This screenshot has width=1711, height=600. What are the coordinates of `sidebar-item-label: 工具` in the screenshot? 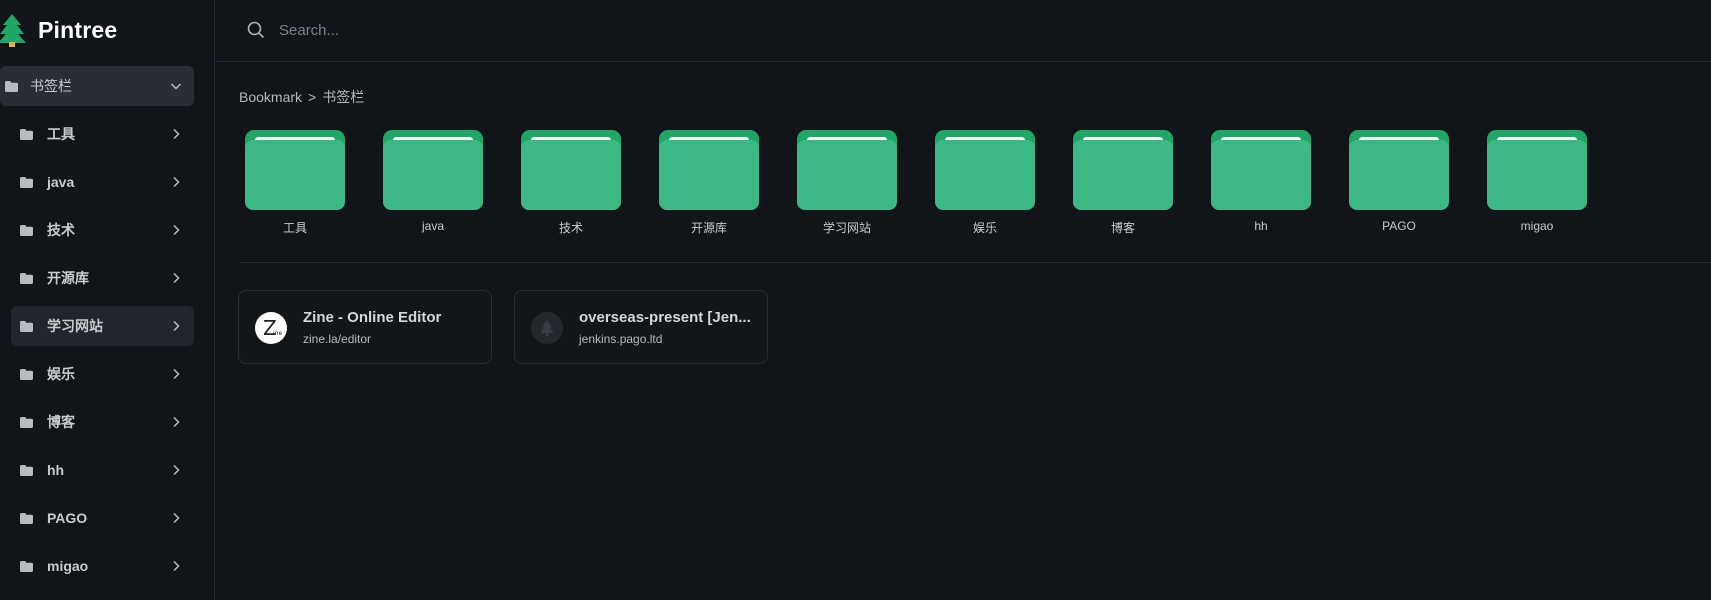 It's located at (61, 134).